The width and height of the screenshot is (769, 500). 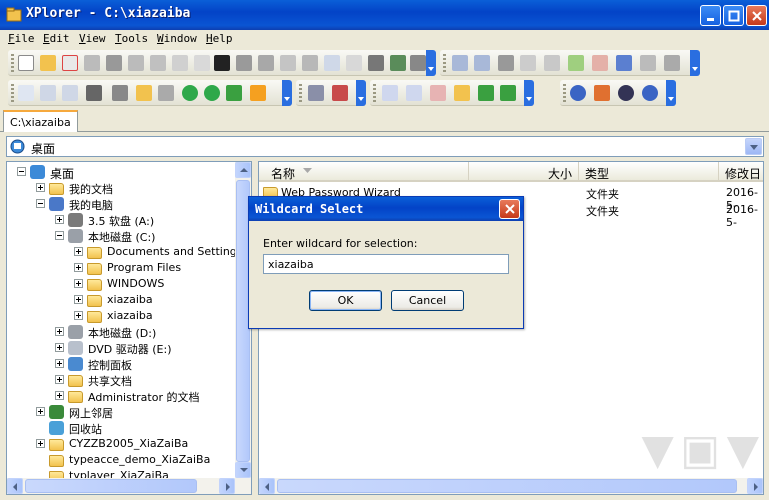 I want to click on address-bar: 桌面, so click(x=385, y=146).